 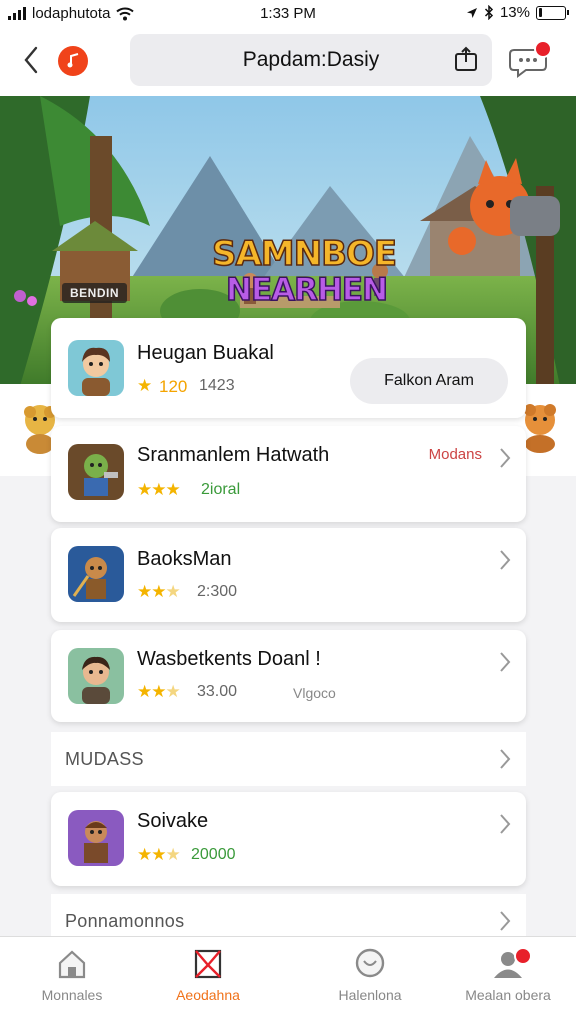 I want to click on featured-count: 1423, so click(x=217, y=385).